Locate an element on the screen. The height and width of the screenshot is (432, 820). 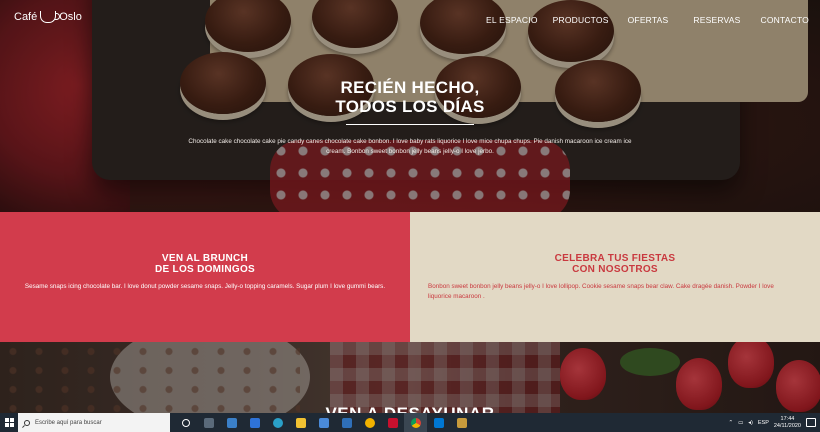
hero-title: RECIÉN HECHO, TODOS LOS DÍAS is located at coordinates (410, 97).